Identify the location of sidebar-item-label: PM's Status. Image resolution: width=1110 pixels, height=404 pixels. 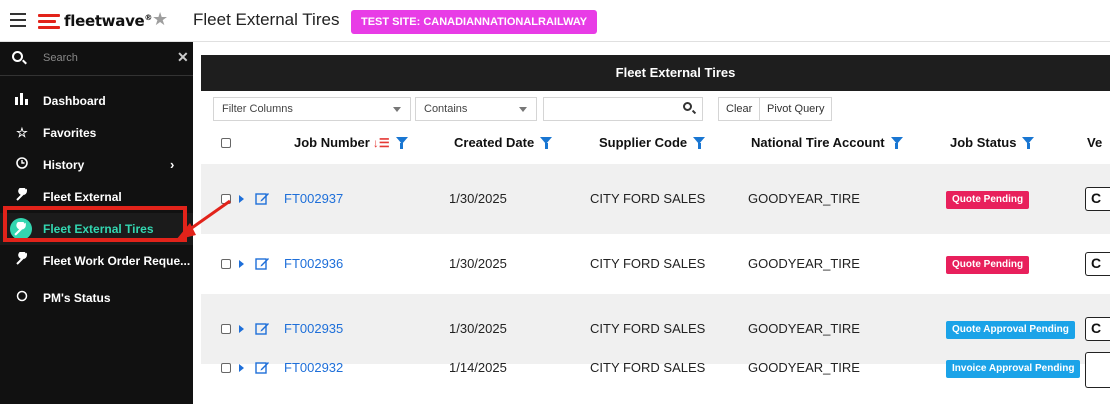
(77, 298).